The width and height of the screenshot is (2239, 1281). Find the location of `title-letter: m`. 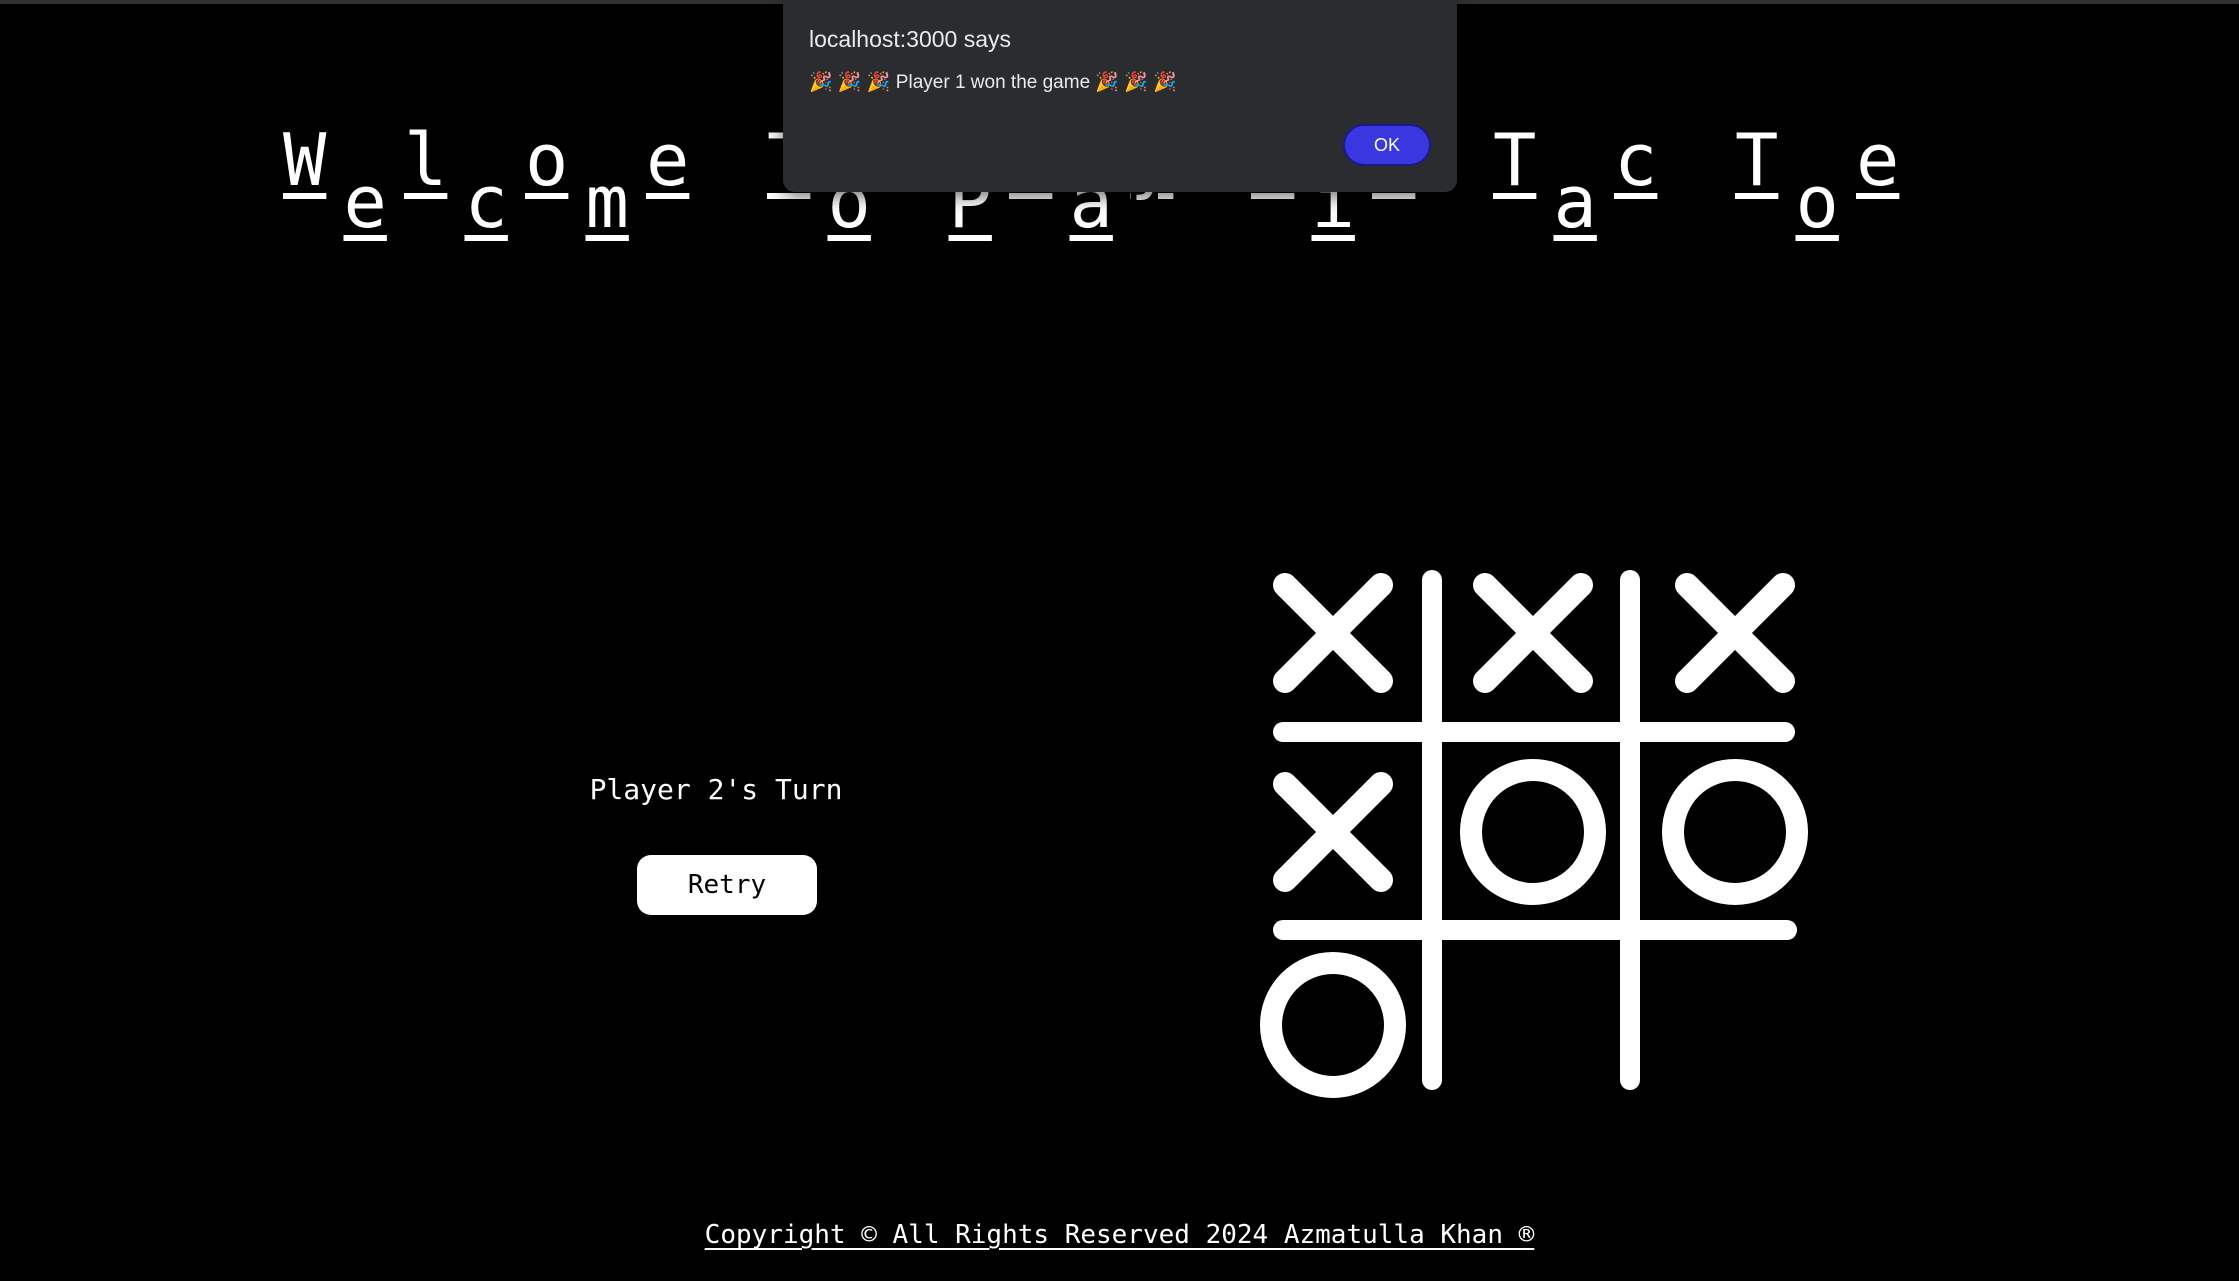

title-letter: m is located at coordinates (607, 202).